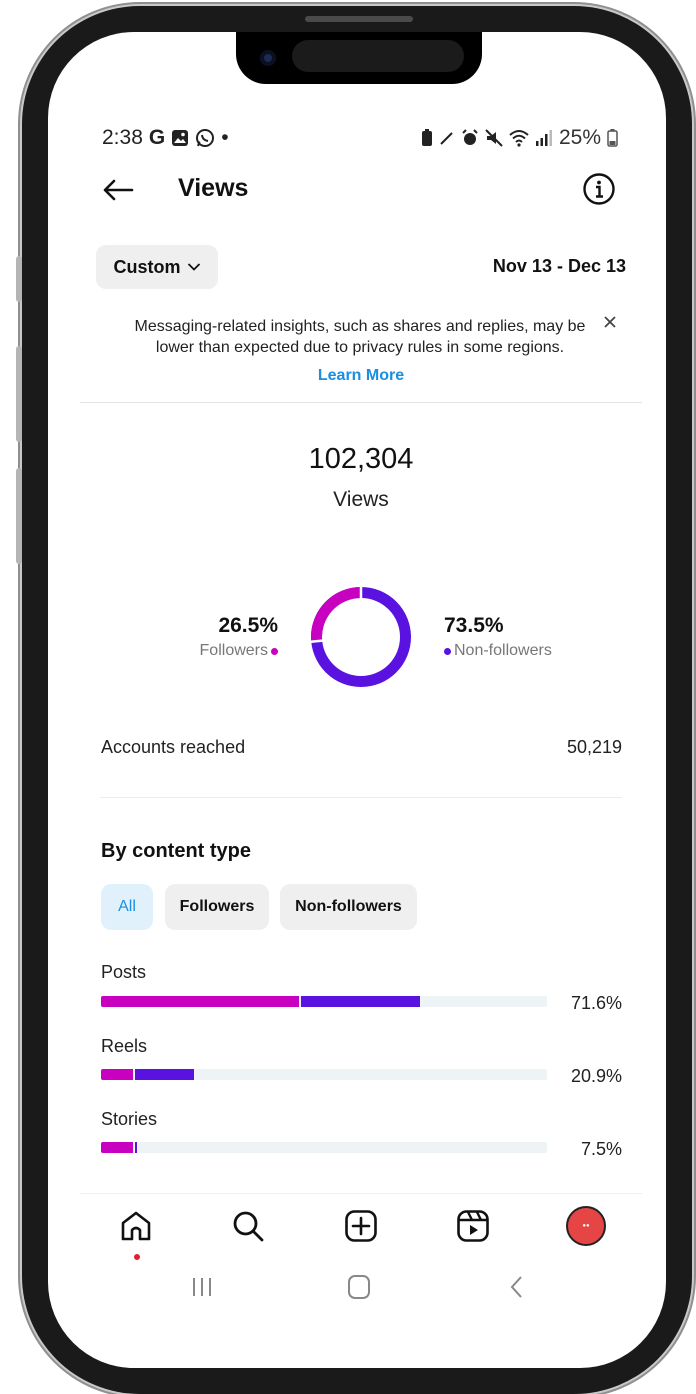 This screenshot has height=1394, width=696. What do you see at coordinates (517, 1287) in the screenshot?
I see `back-button-icon` at bounding box center [517, 1287].